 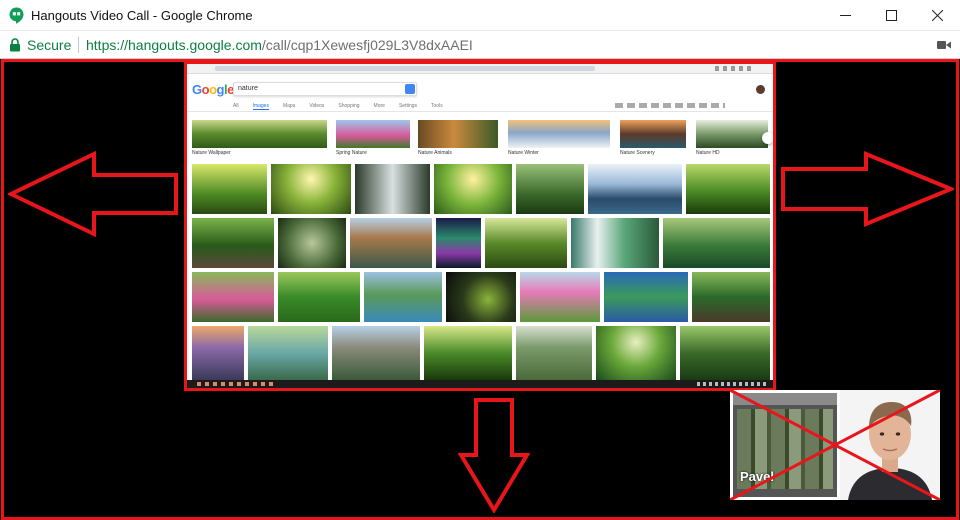 What do you see at coordinates (760, 89) in the screenshot?
I see `shared-account-avatar` at bounding box center [760, 89].